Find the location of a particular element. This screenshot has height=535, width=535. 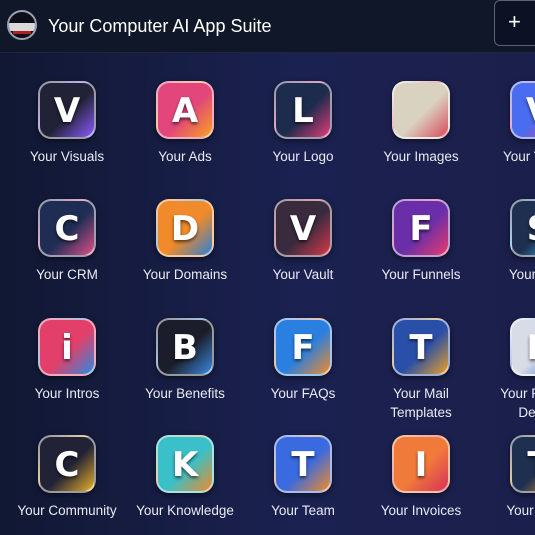

app-tile-domains: D Your Domains is located at coordinates (185, 254).